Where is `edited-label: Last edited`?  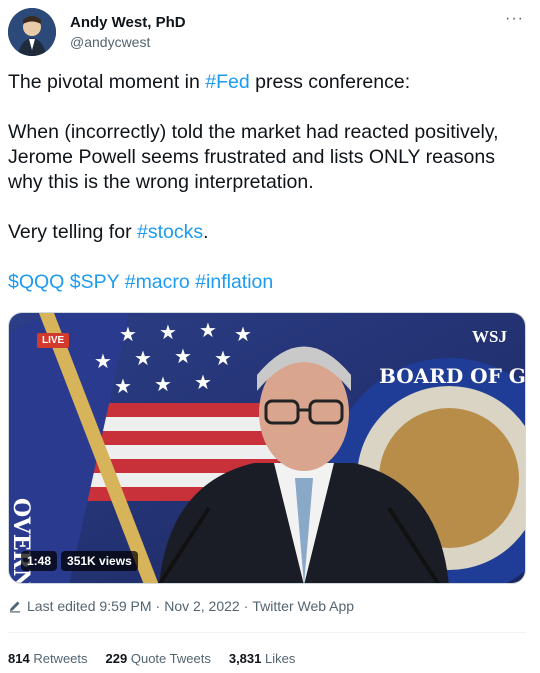
edited-label: Last edited is located at coordinates (61, 606).